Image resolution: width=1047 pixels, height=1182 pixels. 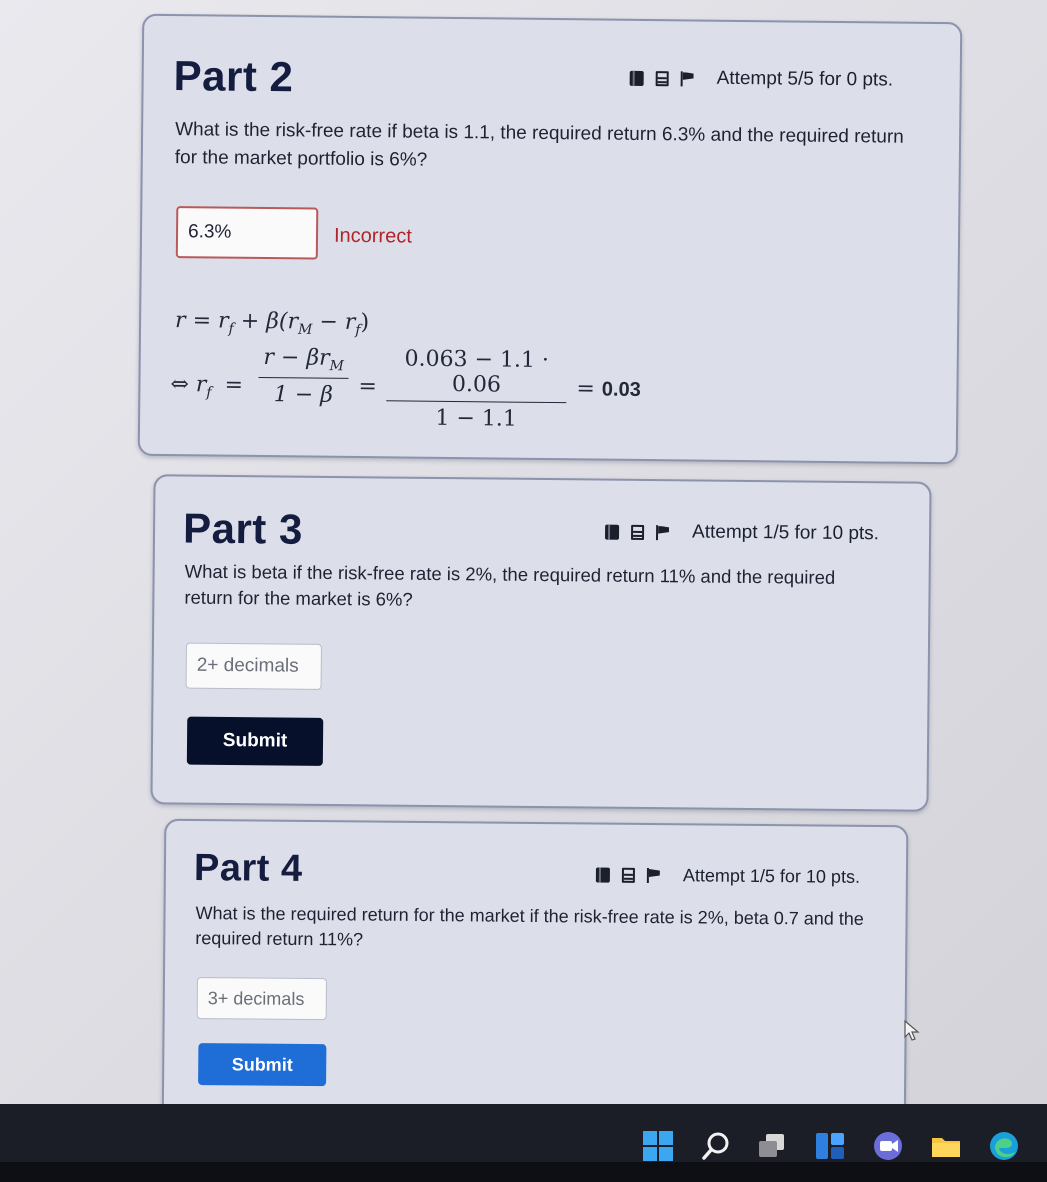 What do you see at coordinates (523, 1143) in the screenshot?
I see `taskbar` at bounding box center [523, 1143].